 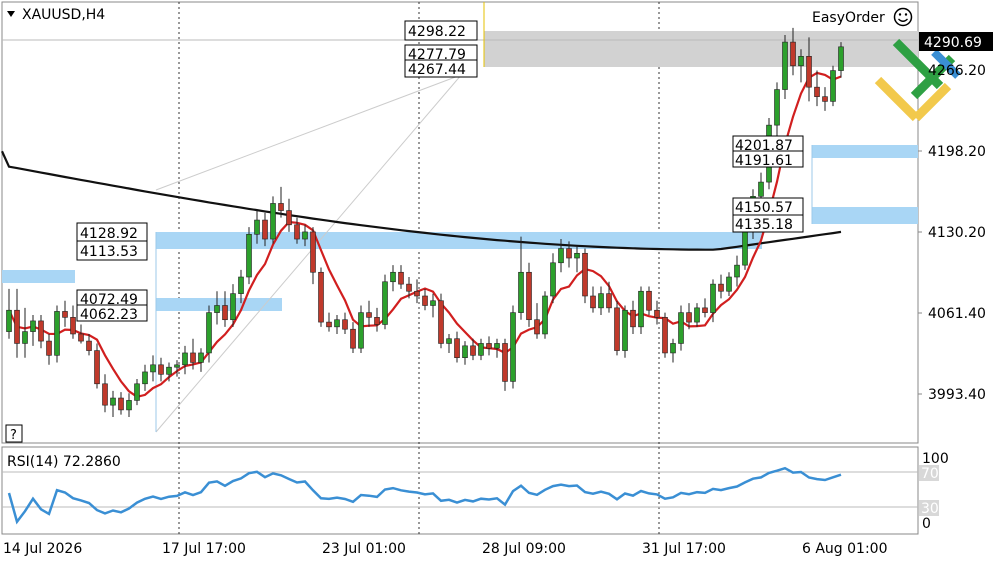 What do you see at coordinates (64, 462) in the screenshot?
I see `rsi-label: RSI(14) 72.2860` at bounding box center [64, 462].